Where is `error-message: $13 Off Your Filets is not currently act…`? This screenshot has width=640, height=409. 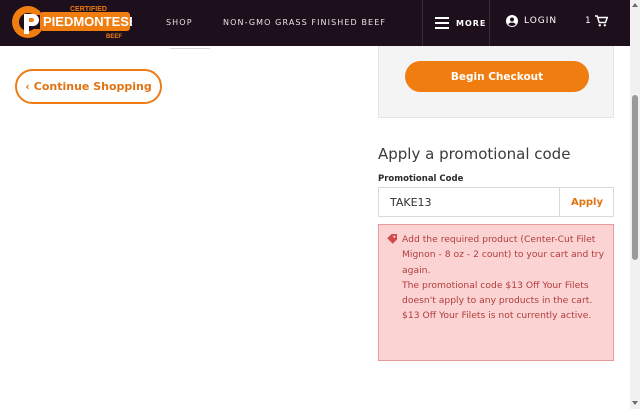
error-message: $13 Off Your Filets is not currently act… is located at coordinates (497, 316).